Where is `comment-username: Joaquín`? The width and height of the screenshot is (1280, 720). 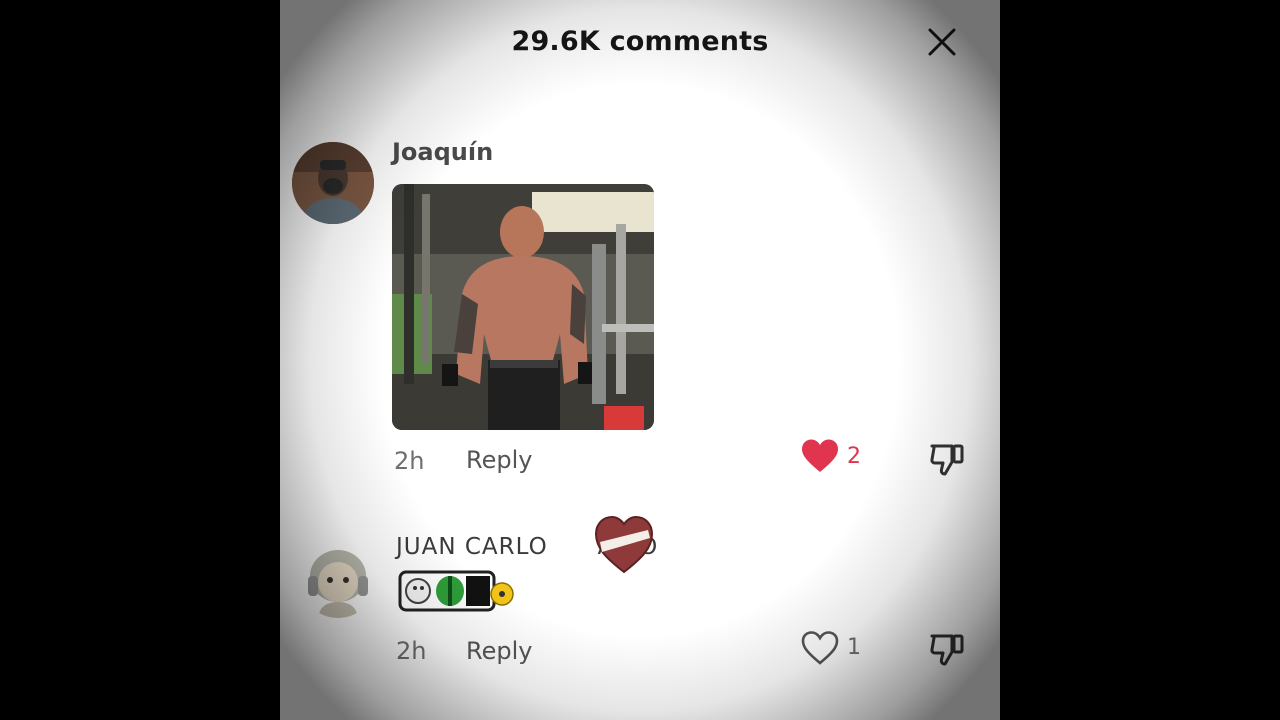 comment-username: Joaquín is located at coordinates (442, 152).